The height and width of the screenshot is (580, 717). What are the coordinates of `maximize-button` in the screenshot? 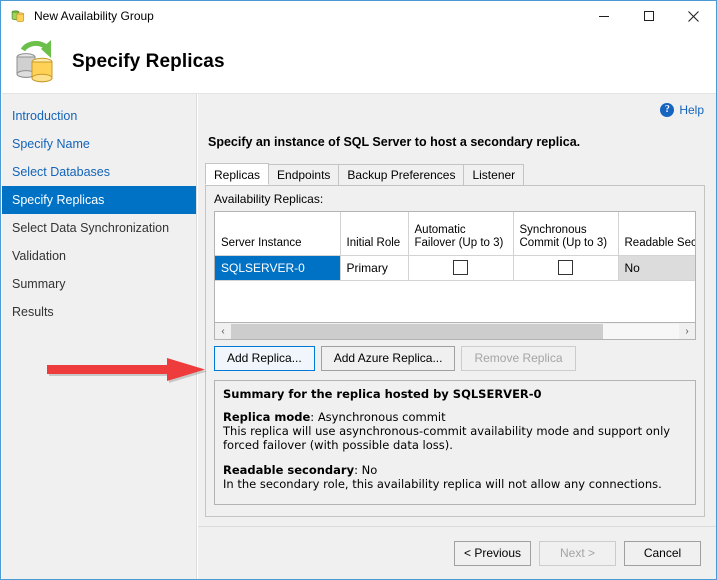 It's located at (648, 16).